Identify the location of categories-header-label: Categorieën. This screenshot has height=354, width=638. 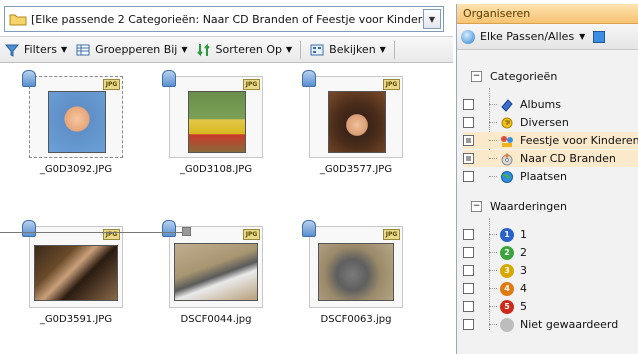
(524, 76).